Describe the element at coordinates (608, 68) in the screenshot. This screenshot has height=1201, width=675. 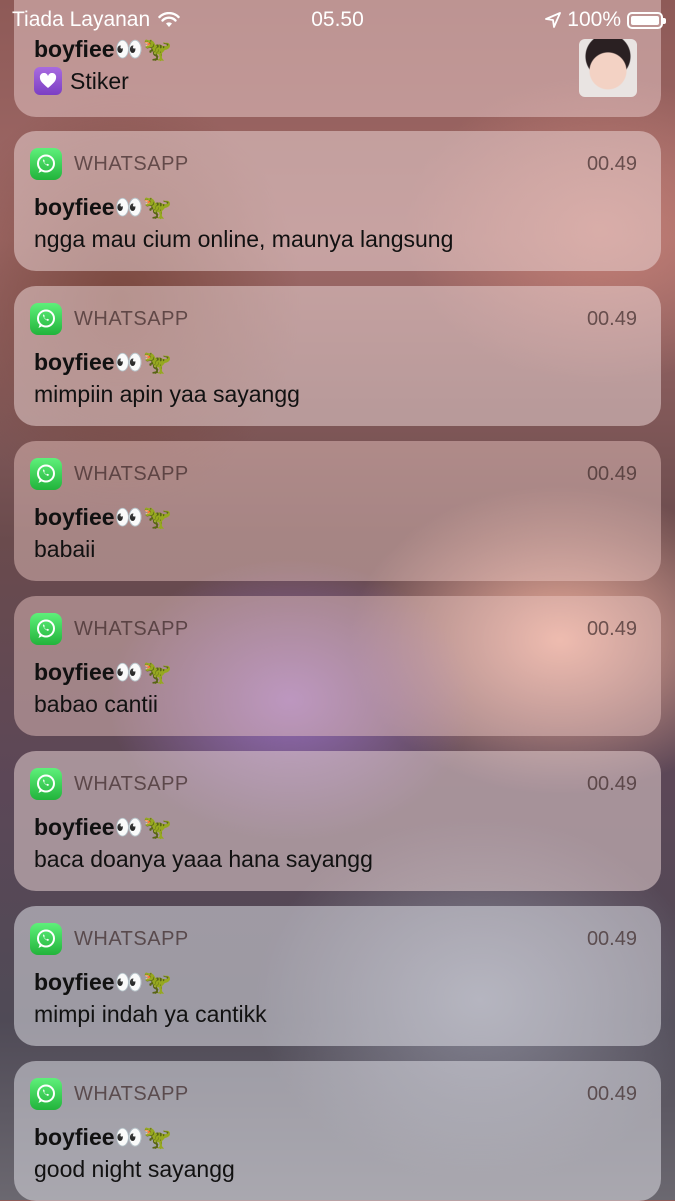
I see `sticker-thumbnail` at that location.